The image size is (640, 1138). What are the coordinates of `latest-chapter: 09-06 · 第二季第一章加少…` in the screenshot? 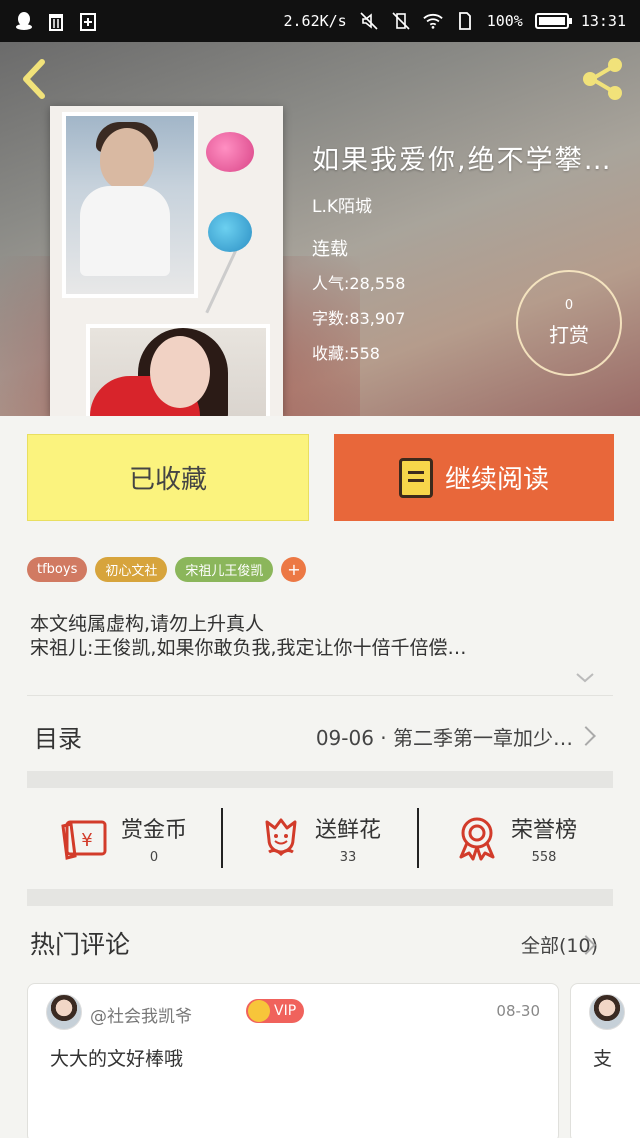 It's located at (444, 737).